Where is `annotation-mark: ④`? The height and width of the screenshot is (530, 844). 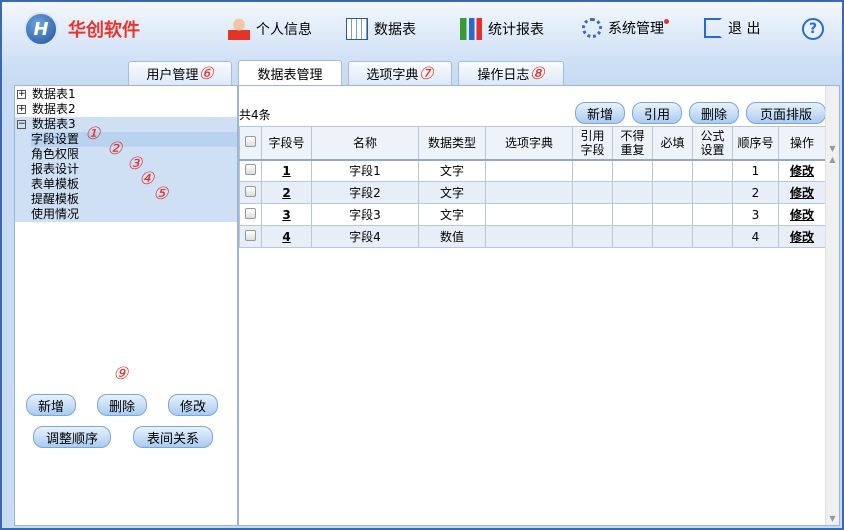 annotation-mark: ④ is located at coordinates (147, 179).